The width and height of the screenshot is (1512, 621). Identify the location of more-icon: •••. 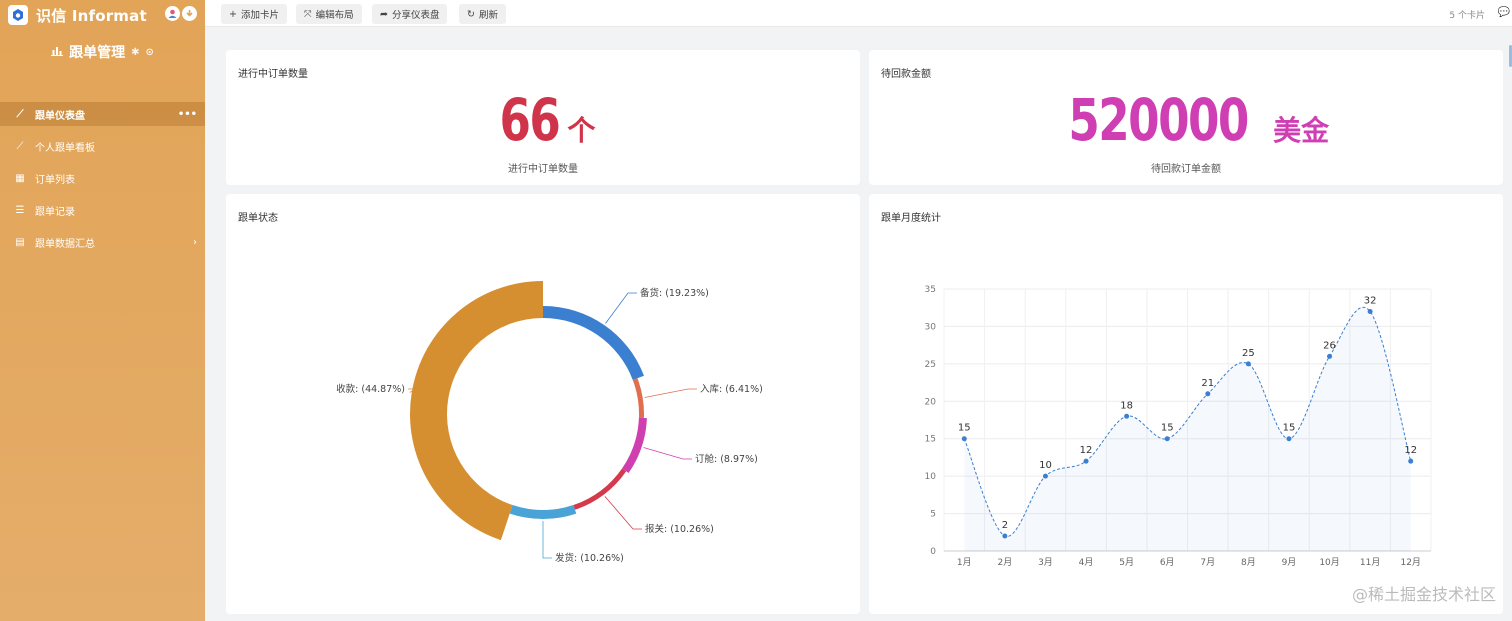
(187, 114).